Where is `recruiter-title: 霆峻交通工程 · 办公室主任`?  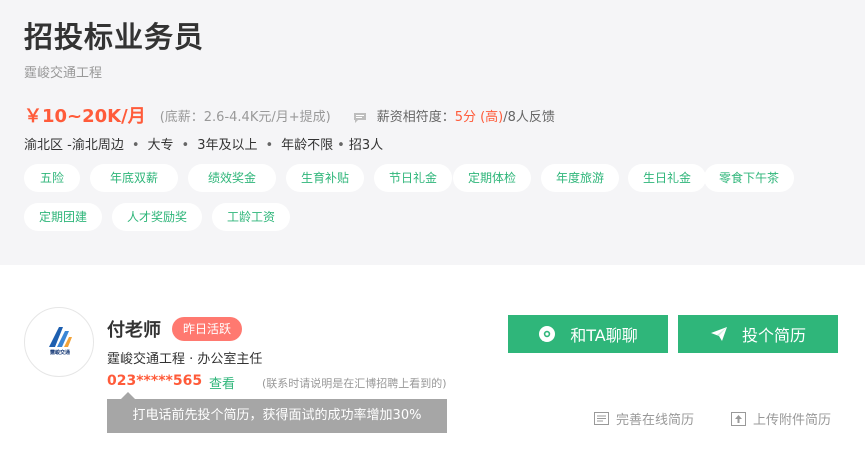
recruiter-title: 霆峻交通工程 · 办公室主任 is located at coordinates (185, 359).